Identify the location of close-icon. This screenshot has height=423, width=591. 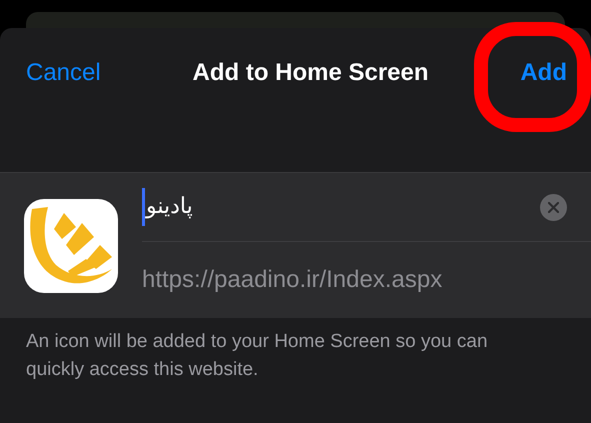
(553, 207).